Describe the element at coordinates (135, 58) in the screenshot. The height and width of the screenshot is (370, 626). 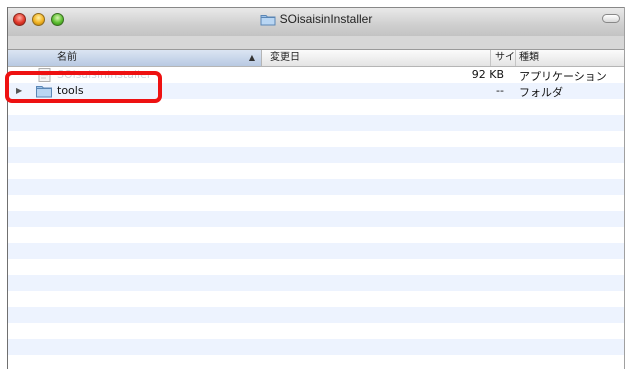
I see `column-header-name: 名前 ▲` at that location.